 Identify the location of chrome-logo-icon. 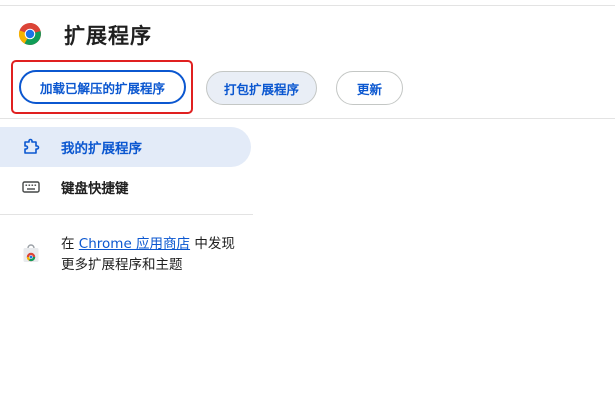
(29, 34).